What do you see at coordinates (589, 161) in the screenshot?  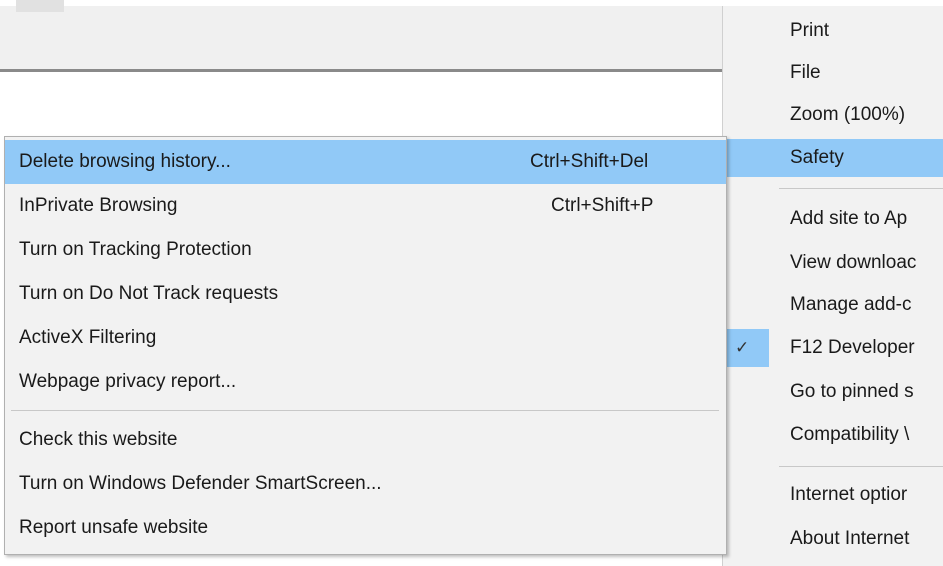 I see `submenu-item-shortcut: Ctrl+Shift+Del` at bounding box center [589, 161].